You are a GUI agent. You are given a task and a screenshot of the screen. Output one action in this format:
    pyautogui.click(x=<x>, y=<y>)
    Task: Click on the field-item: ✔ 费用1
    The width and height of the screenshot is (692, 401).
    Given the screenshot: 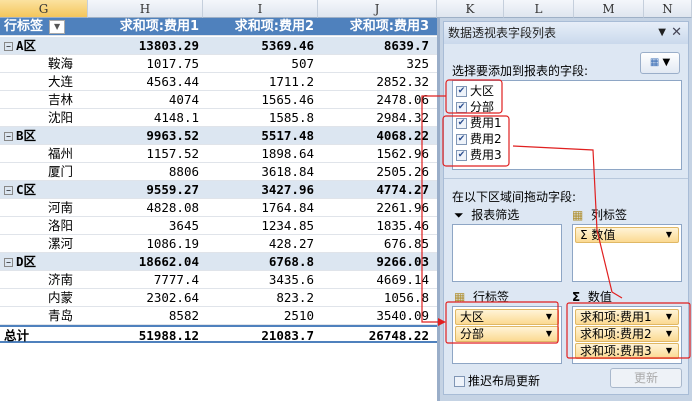 What is the action you would take?
    pyautogui.click(x=567, y=123)
    